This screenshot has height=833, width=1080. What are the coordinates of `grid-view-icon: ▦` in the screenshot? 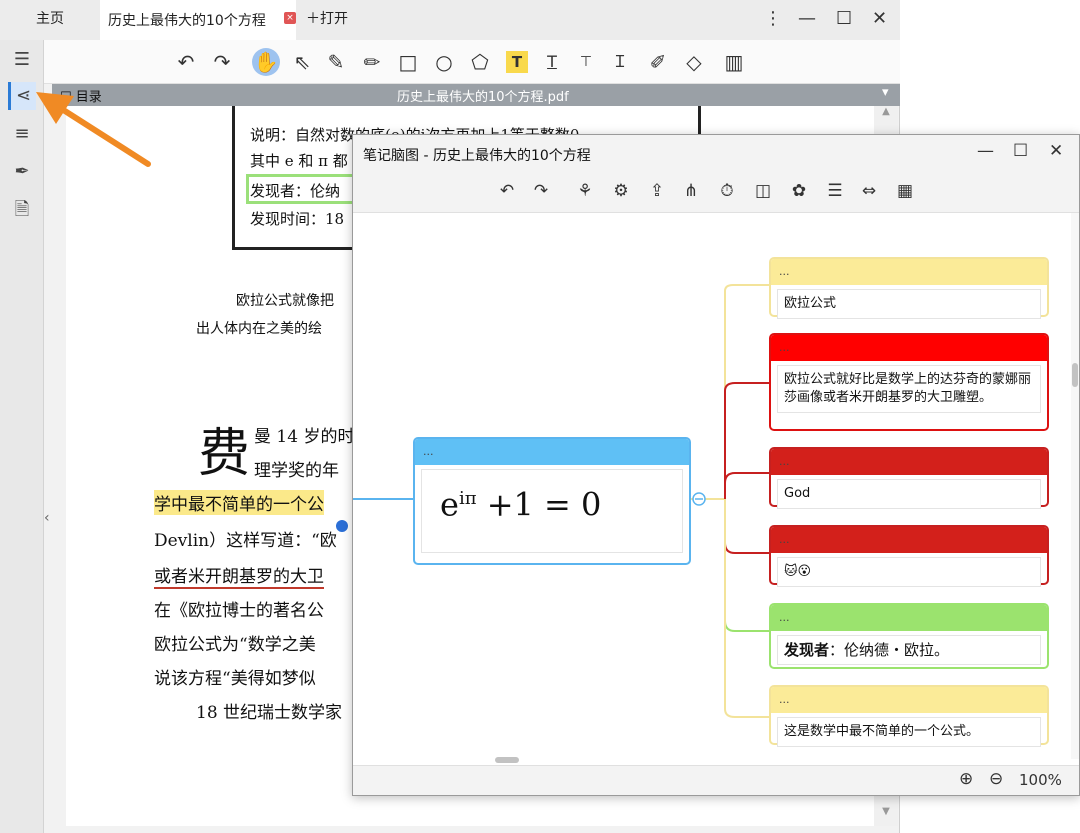 It's located at (905, 191).